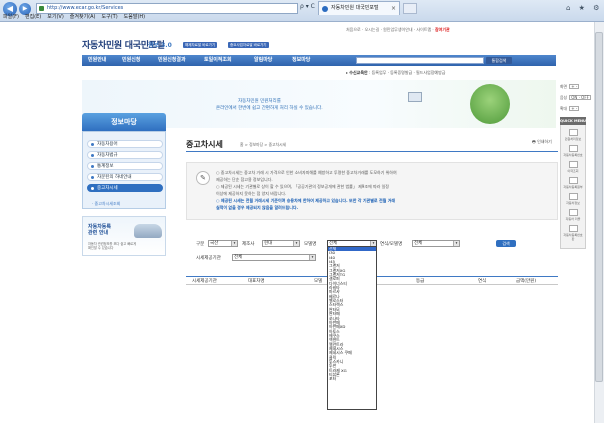 The height and width of the screenshot is (423, 604). What do you see at coordinates (218, 60) in the screenshot?
I see `nav-item: 토일이적조회` at bounding box center [218, 60].